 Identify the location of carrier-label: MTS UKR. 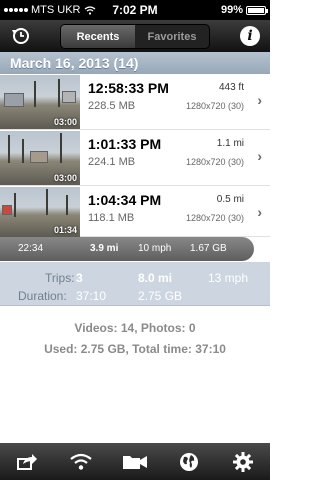
(56, 10).